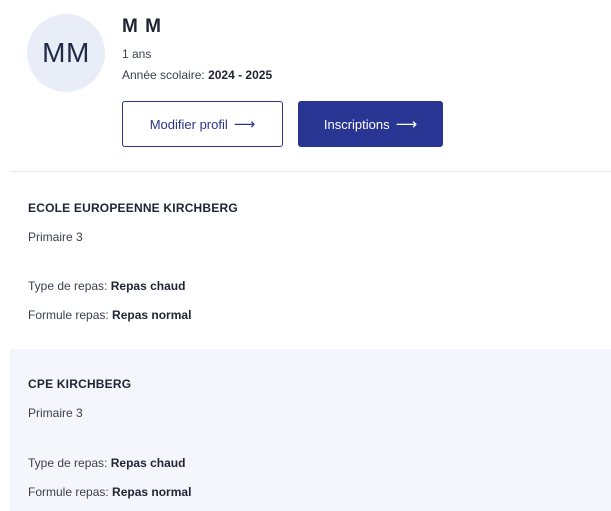  Describe the element at coordinates (142, 26) in the screenshot. I see `child-name: M M` at that location.